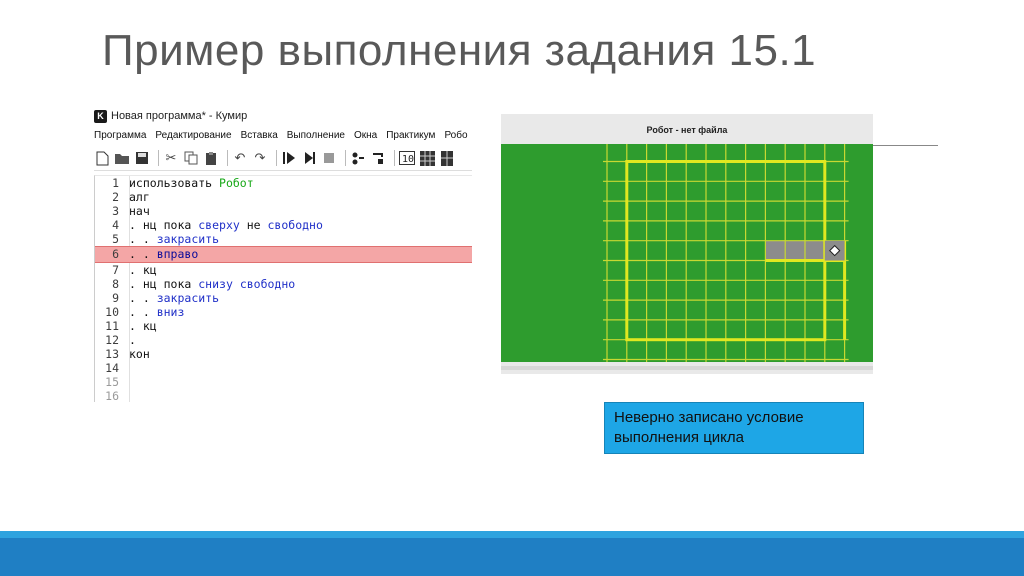  What do you see at coordinates (365, 135) in the screenshot?
I see `menu-windows: Окна` at bounding box center [365, 135].